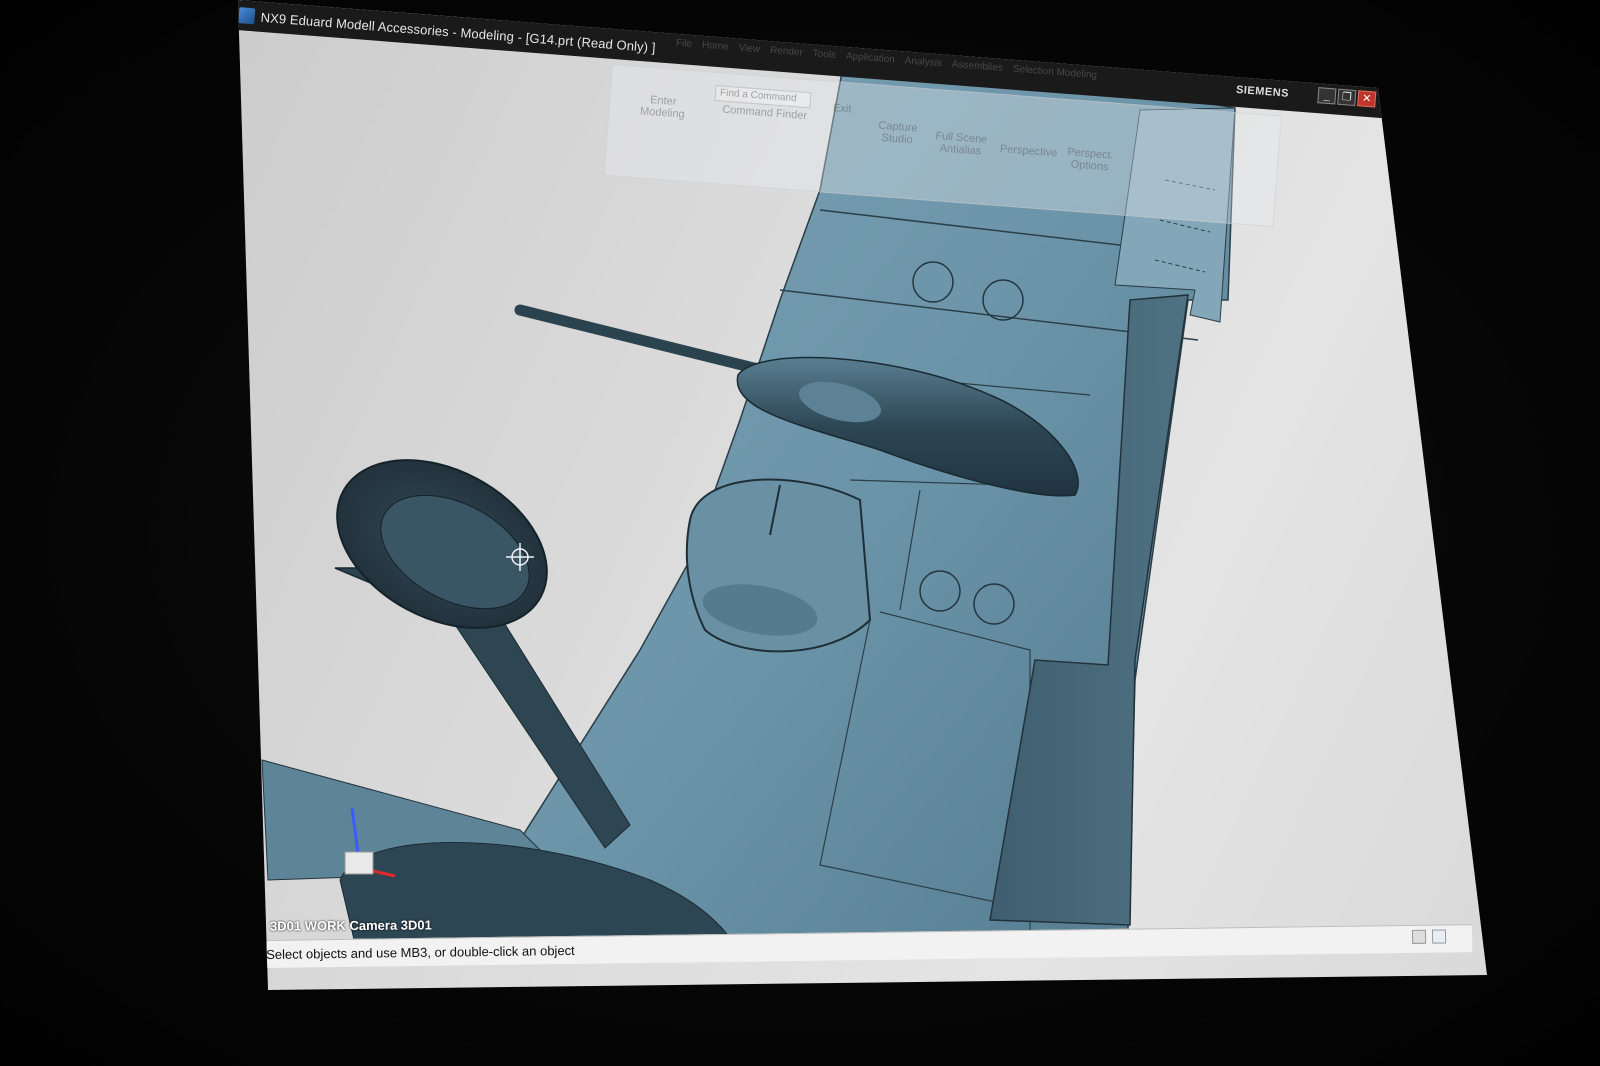 This screenshot has height=1066, width=1600. What do you see at coordinates (1090, 160) in the screenshot?
I see `perspective-options-button: Perspect. Options` at bounding box center [1090, 160].